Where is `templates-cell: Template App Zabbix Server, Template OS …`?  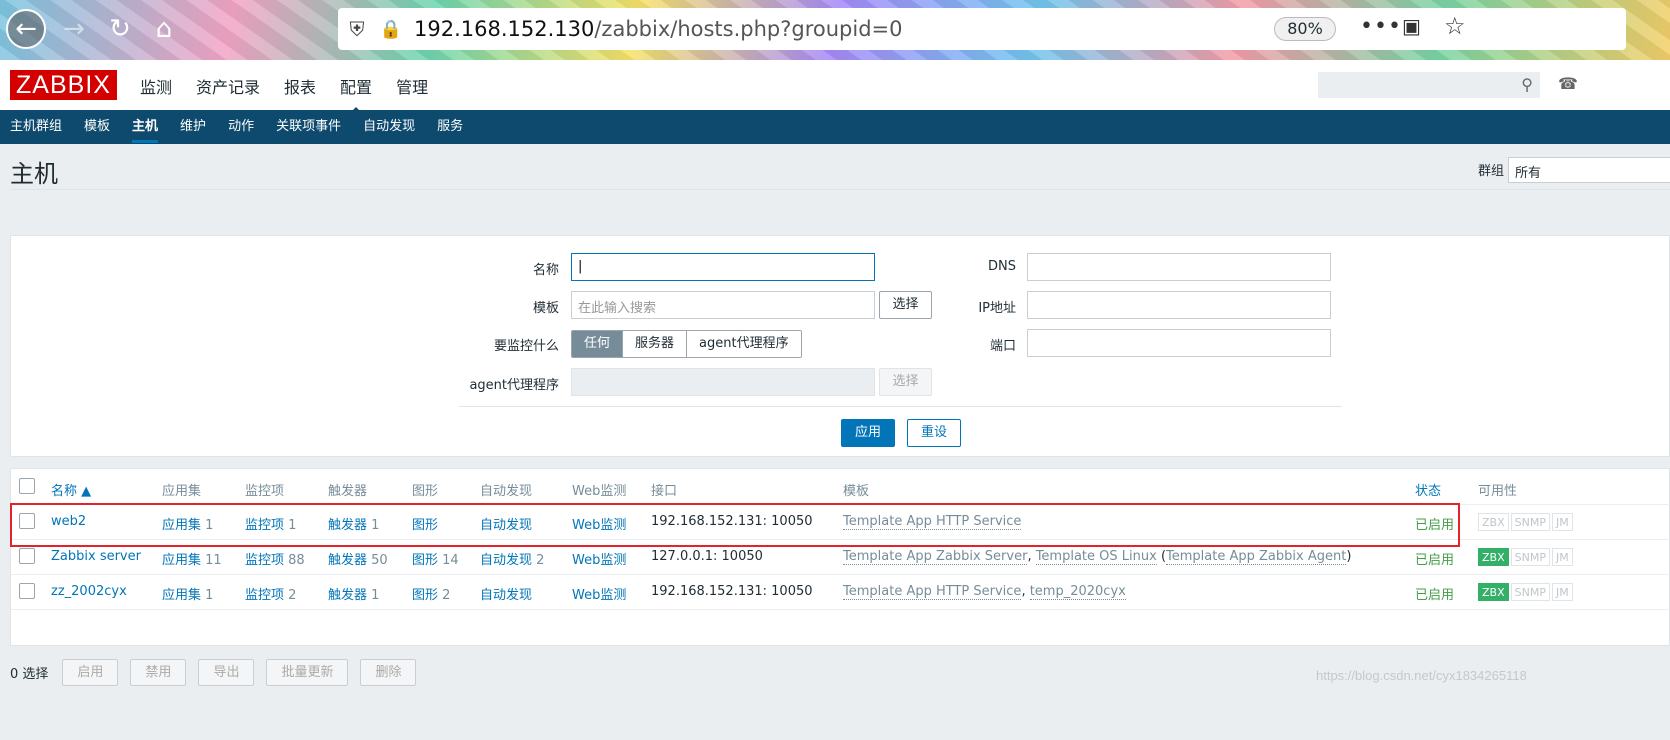
templates-cell: Template App Zabbix Server, Template OS … is located at coordinates (1097, 557).